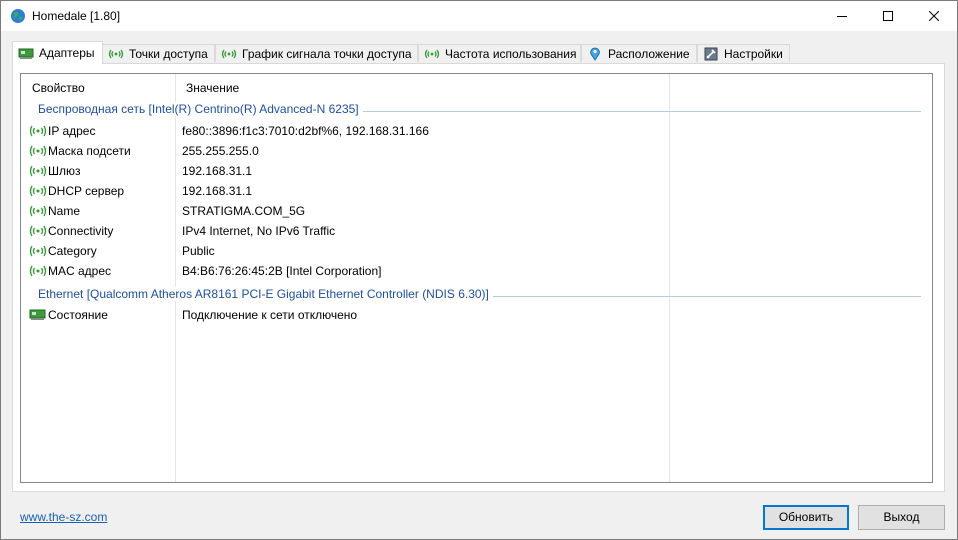 This screenshot has height=540, width=958. Describe the element at coordinates (89, 151) in the screenshot. I see `property-name: Маска подсети` at that location.